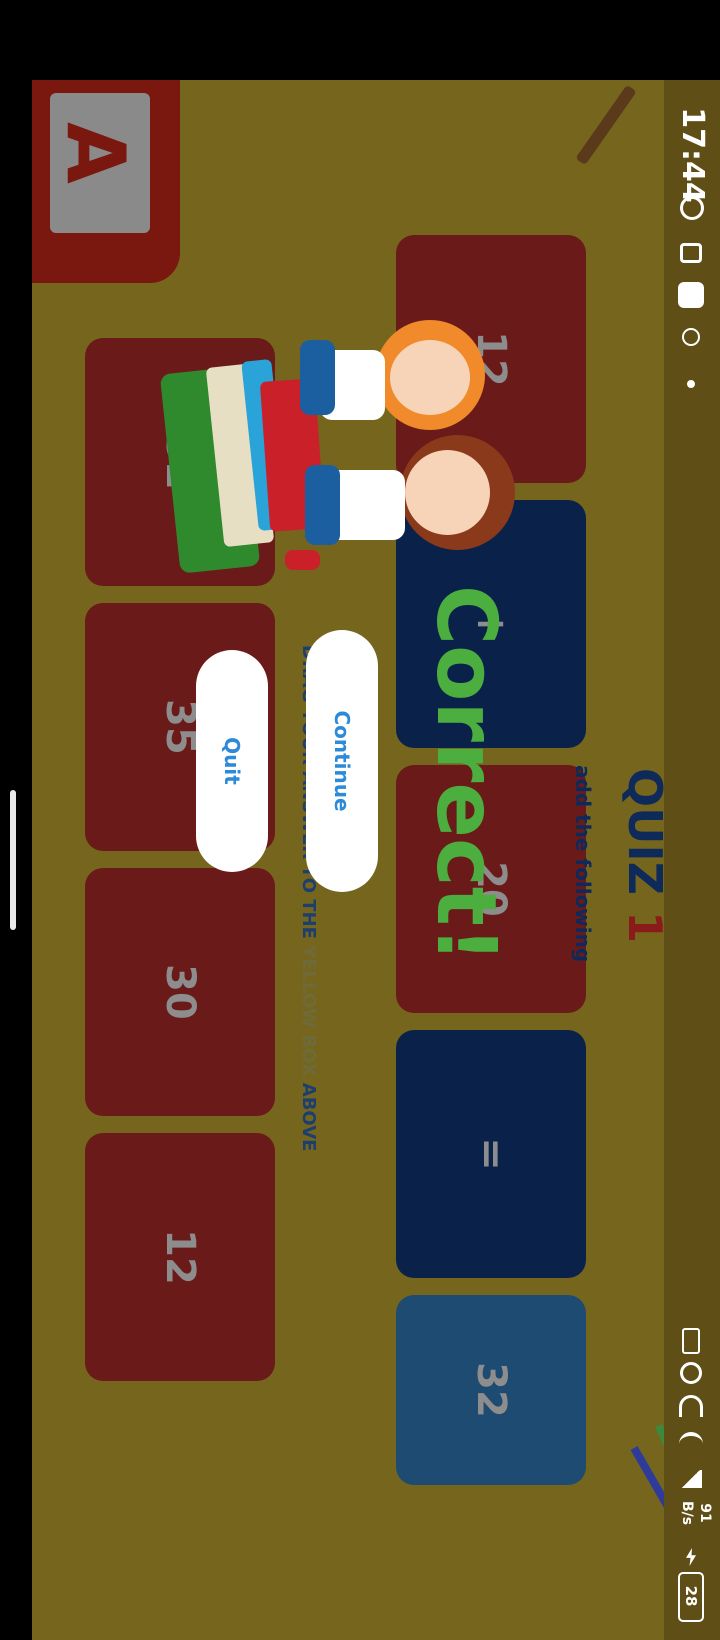 This screenshot has height=1640, width=720. What do you see at coordinates (705, 1513) in the screenshot?
I see `net-speed-value: 91` at bounding box center [705, 1513].